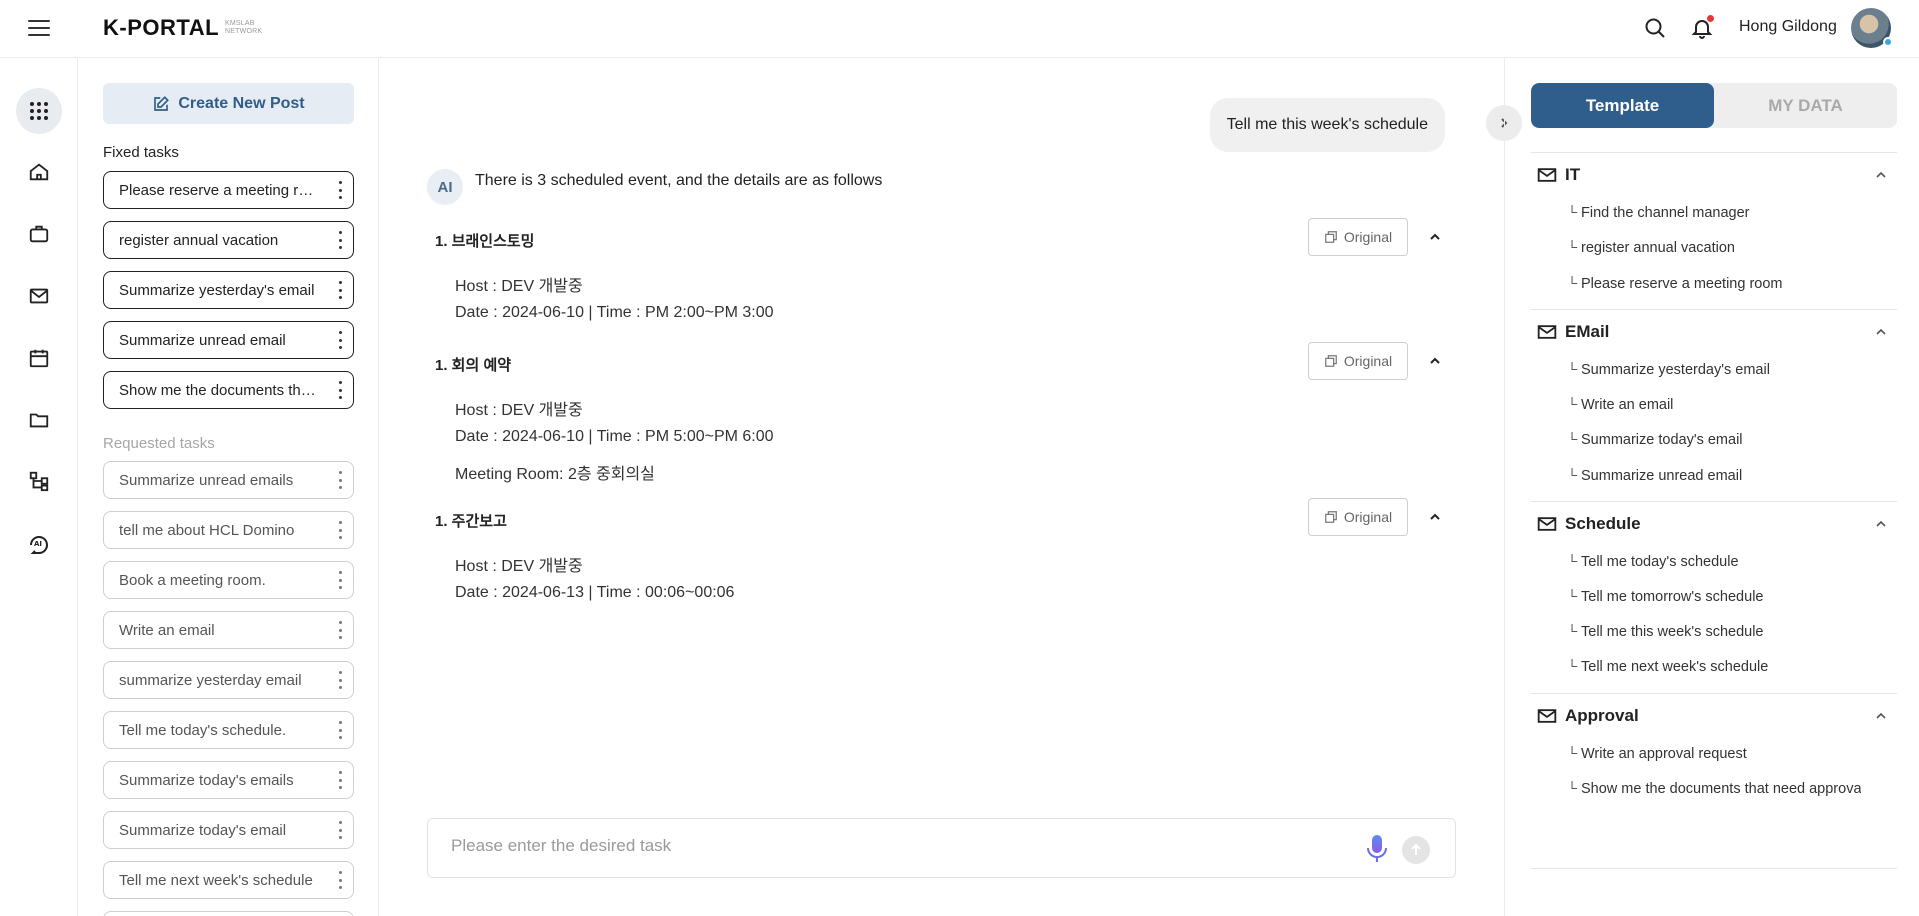 This screenshot has height=916, width=1919. What do you see at coordinates (1602, 715) in the screenshot?
I see `category-name: Approval` at bounding box center [1602, 715].